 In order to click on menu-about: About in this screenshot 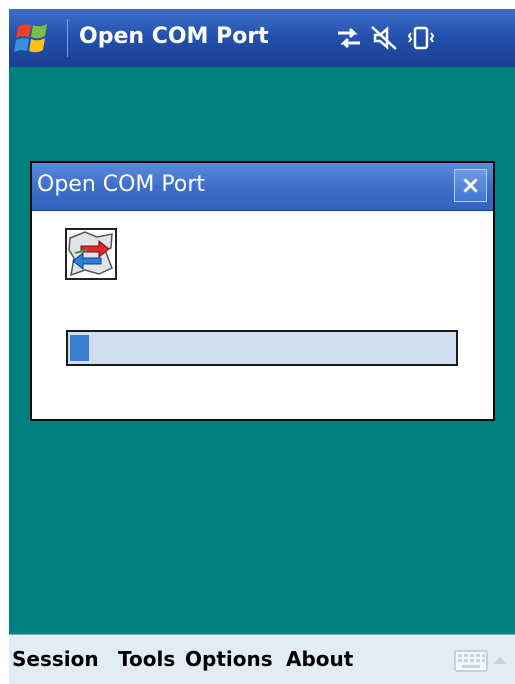, I will do `click(319, 659)`.